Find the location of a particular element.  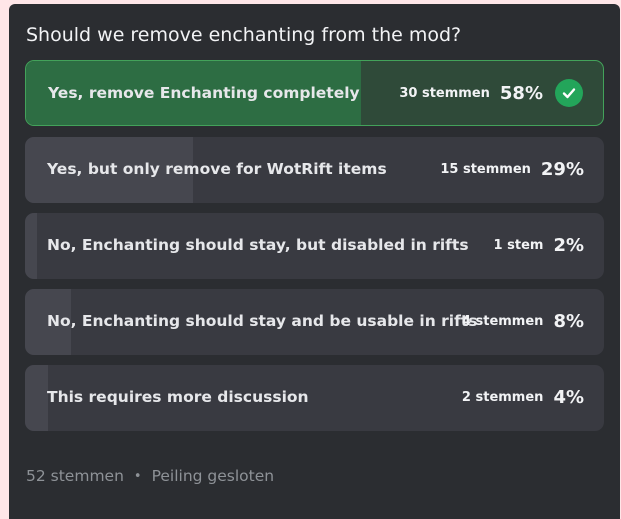

vote-percent: 8% is located at coordinates (568, 321).